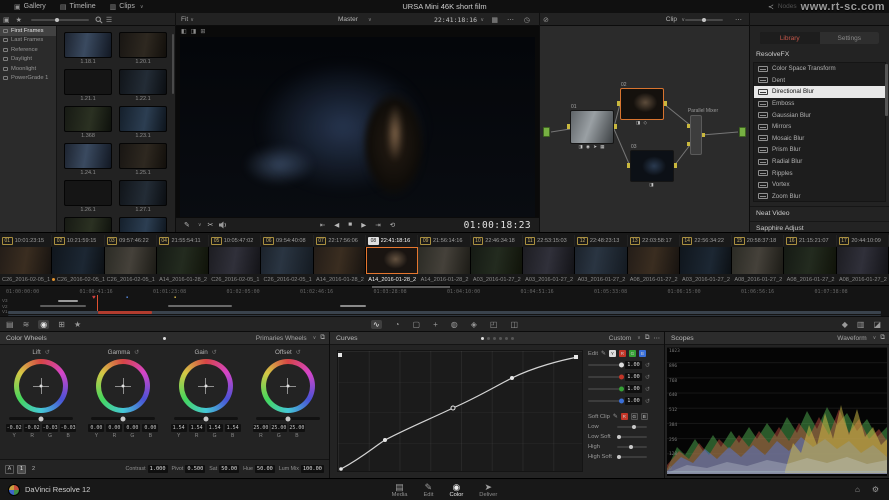  Describe the element at coordinates (33, 469) in the screenshot. I see `group-2-button: 2` at that location.